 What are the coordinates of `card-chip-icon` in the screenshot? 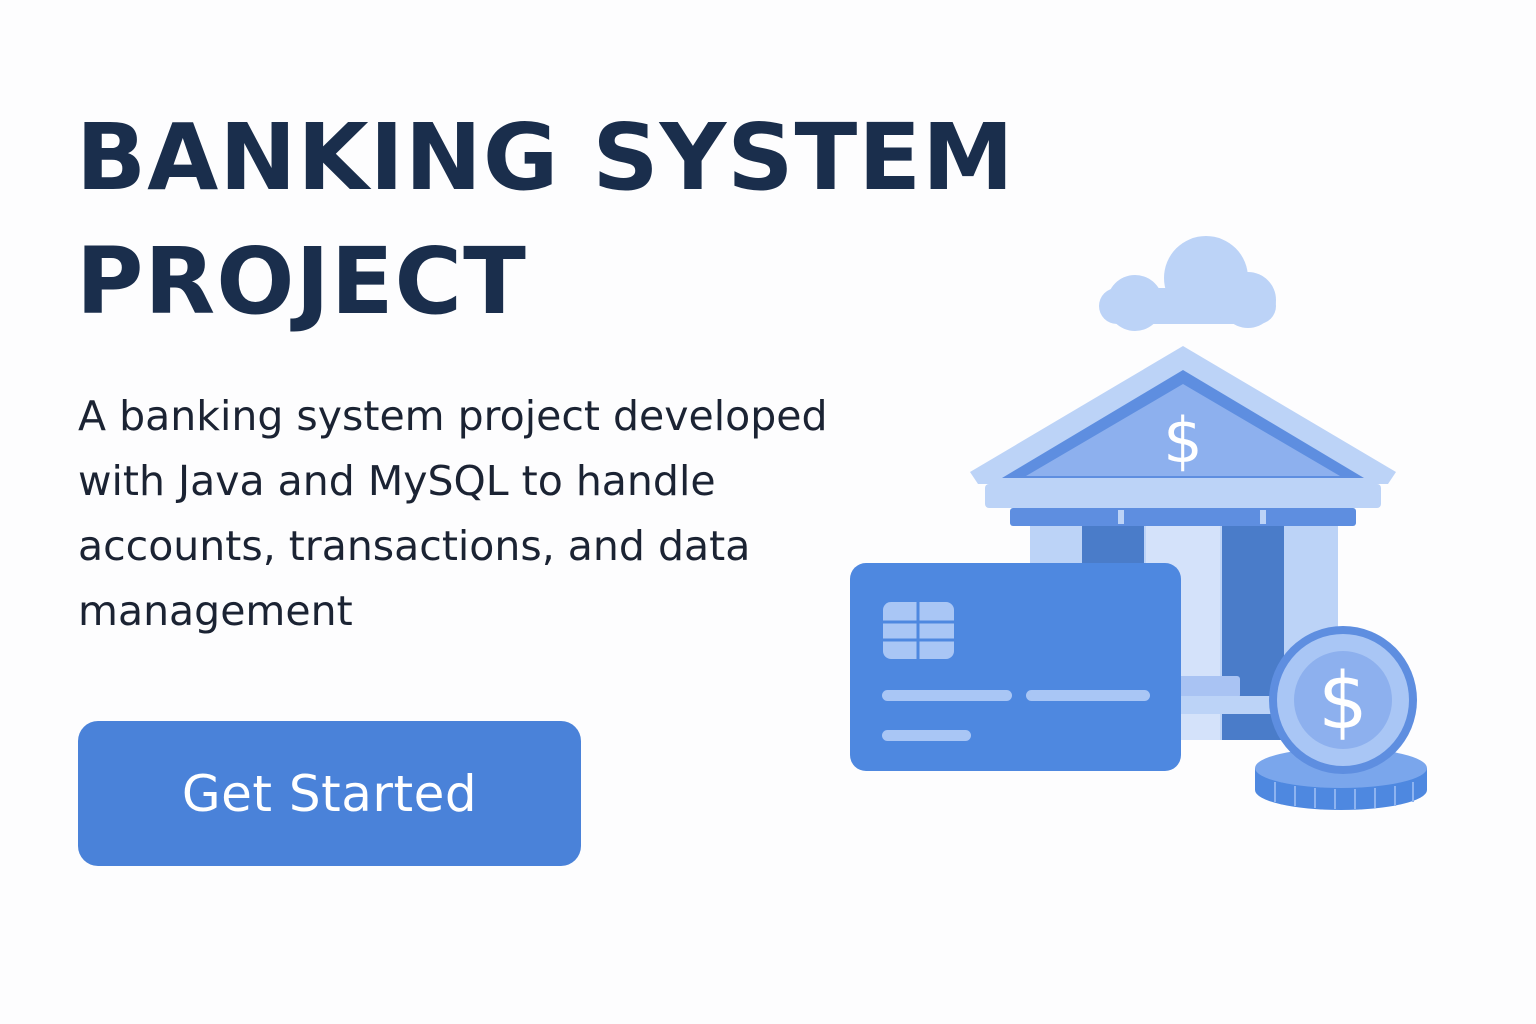 It's located at (918, 630).